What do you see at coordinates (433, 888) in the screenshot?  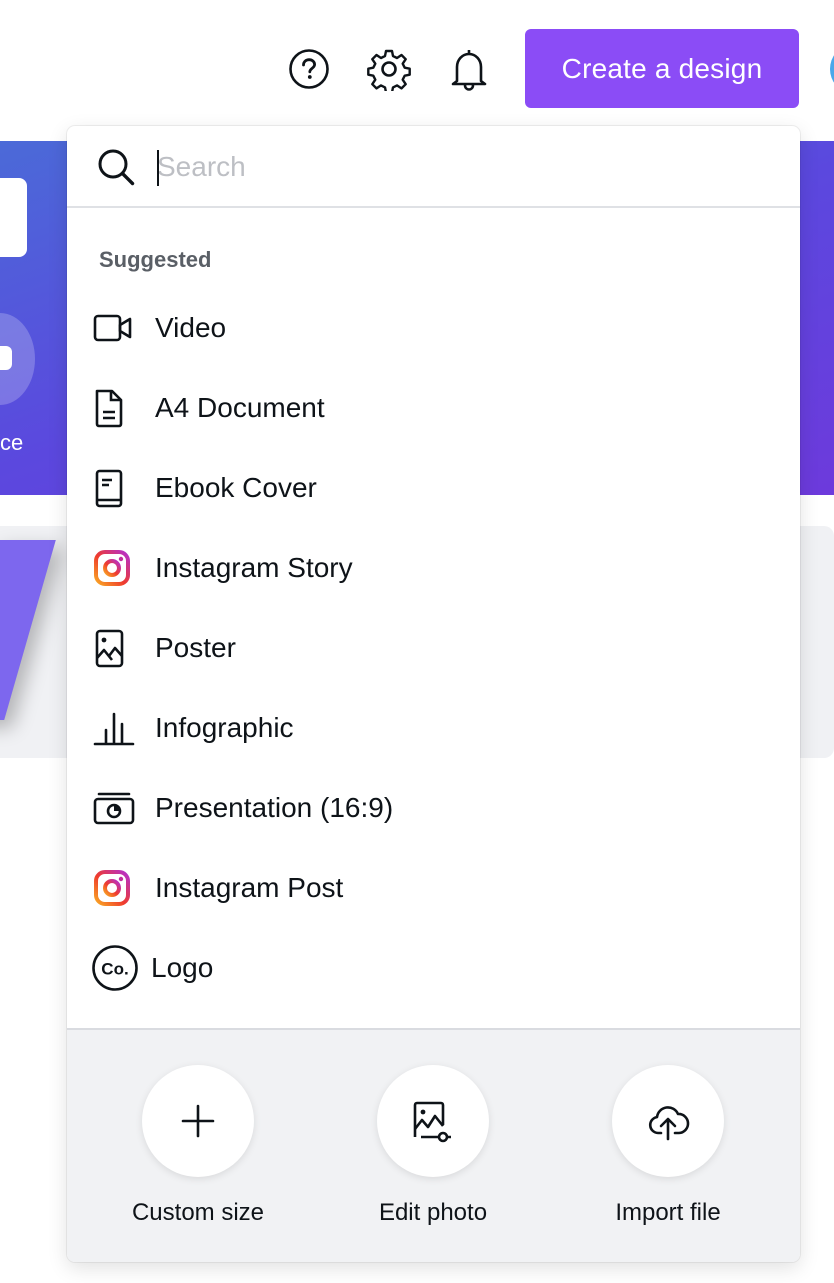 I see `list-item-instagram-post: Instagram Post` at bounding box center [433, 888].